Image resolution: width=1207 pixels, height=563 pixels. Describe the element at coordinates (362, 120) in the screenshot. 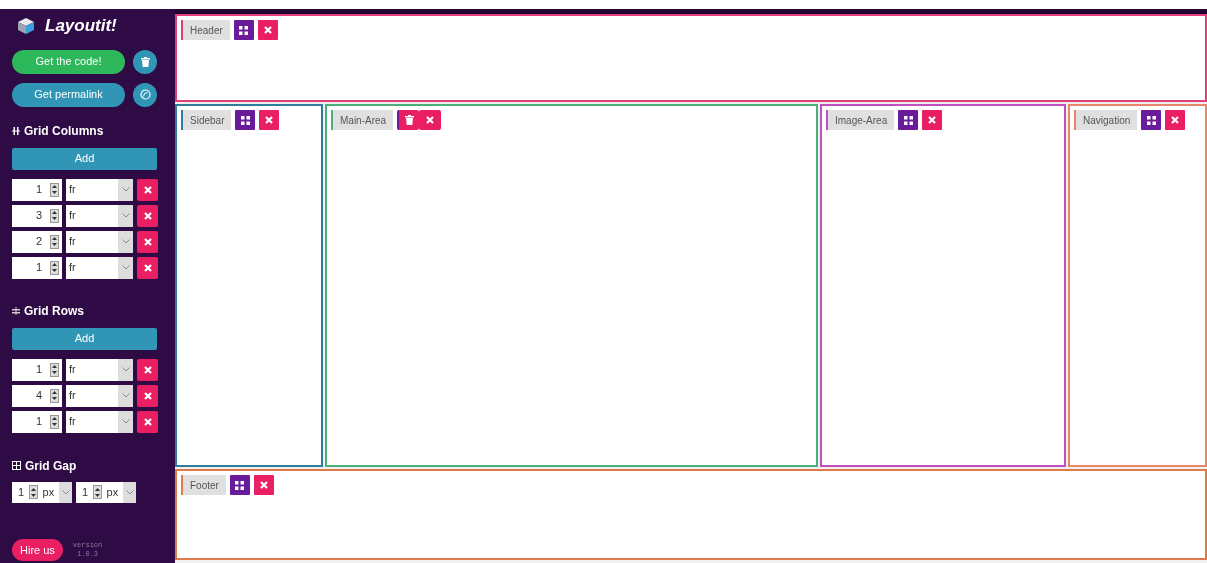

I see `area-label: Main-Area` at that location.